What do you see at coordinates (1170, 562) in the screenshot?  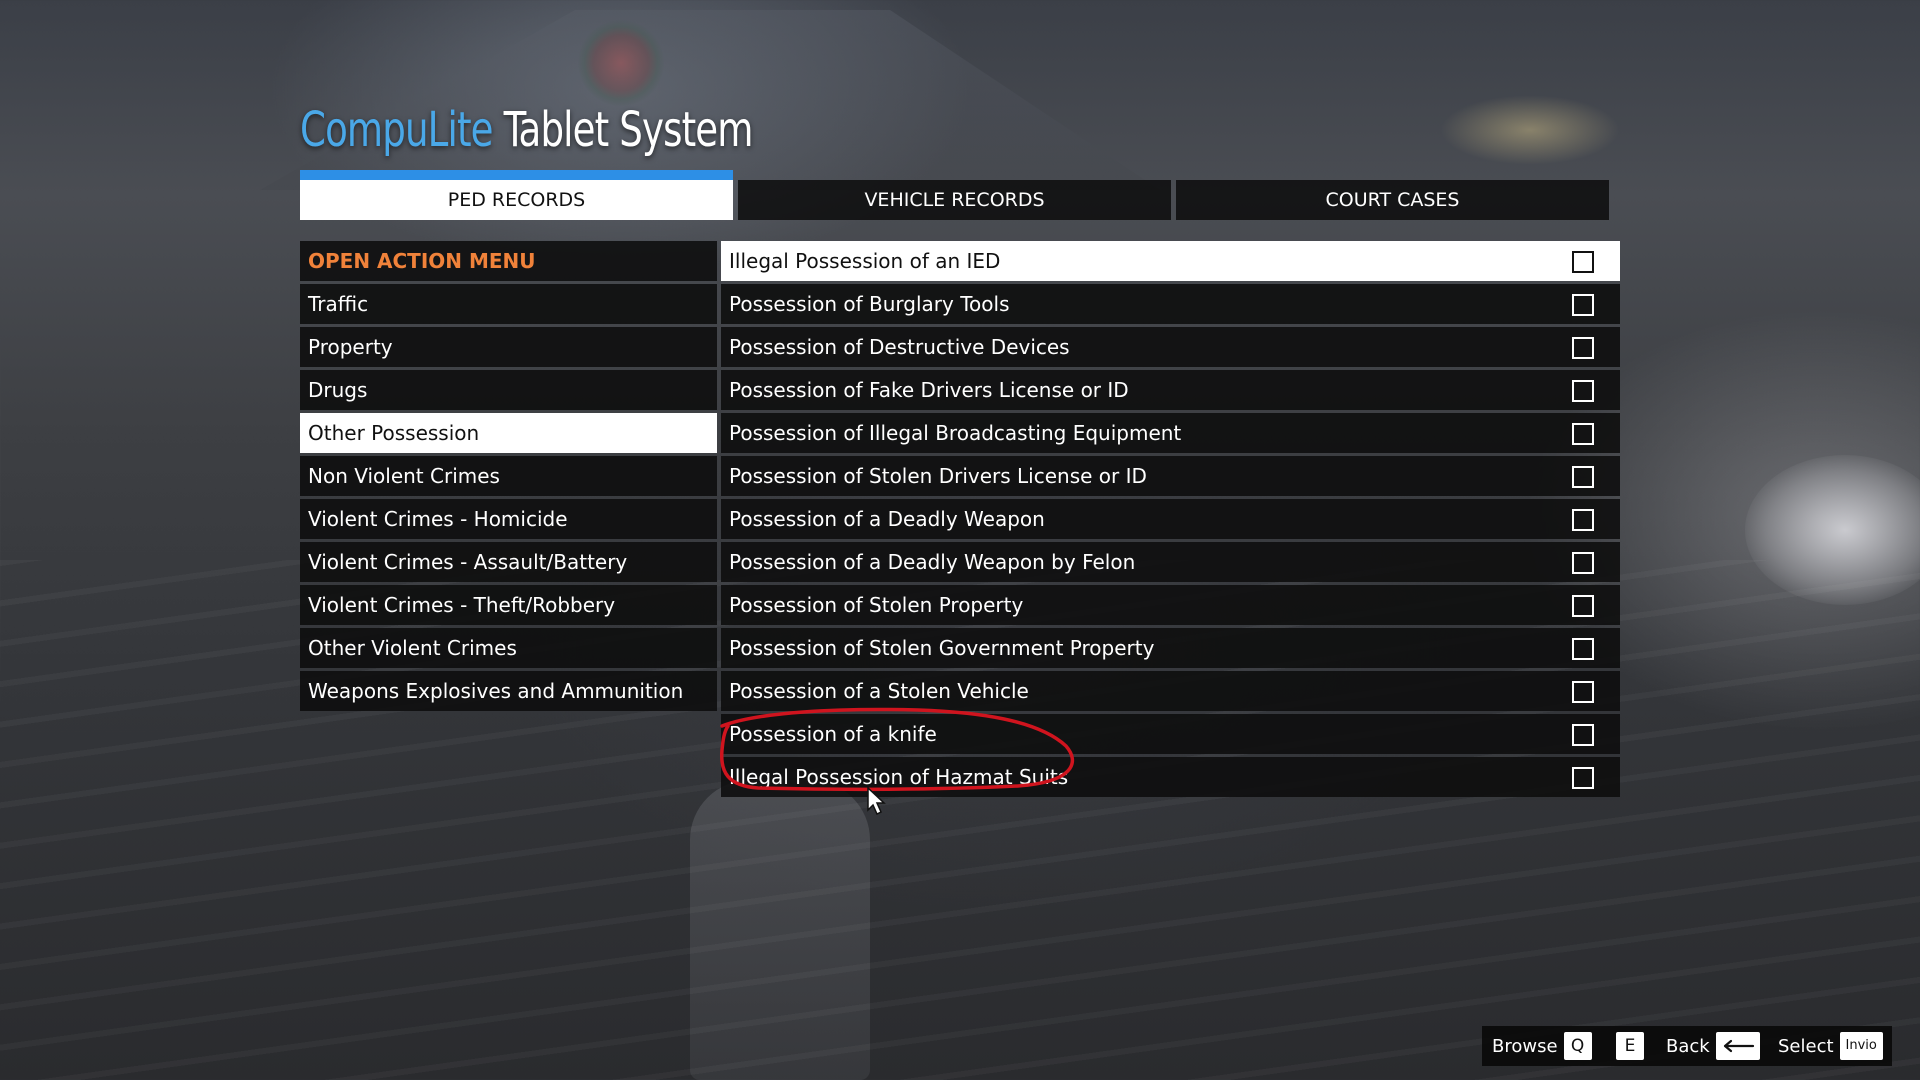 I see `charge-row: Possession of a Deadly Weapon by Felon` at bounding box center [1170, 562].